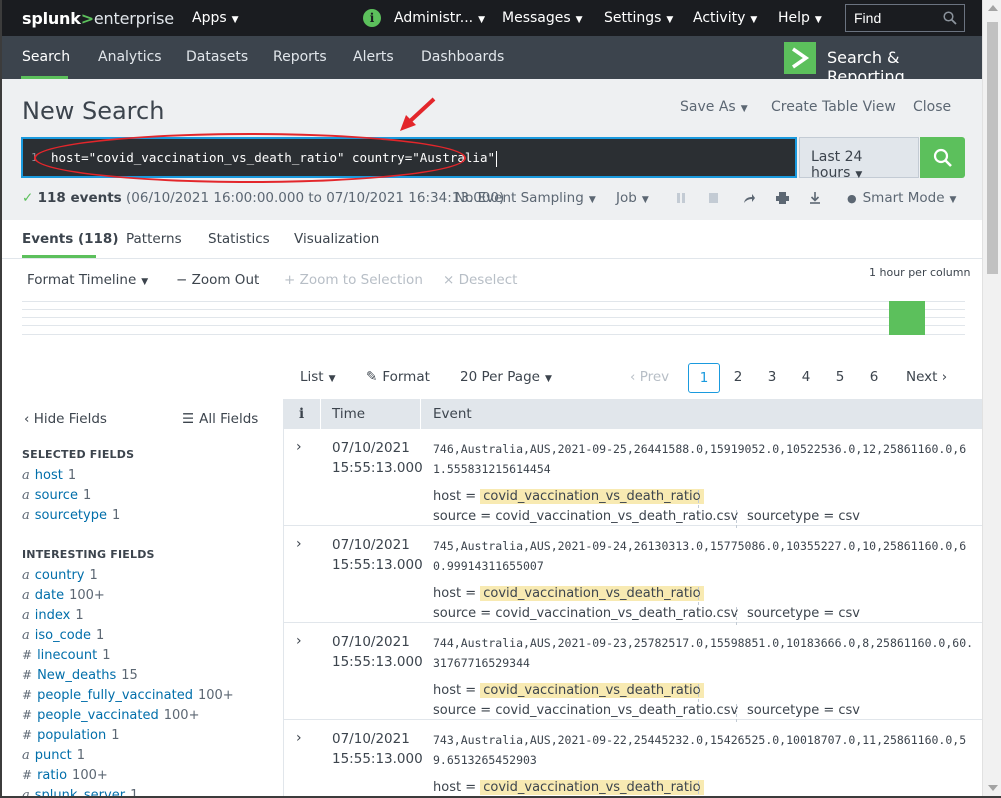 The image size is (1001, 798). What do you see at coordinates (65, 775) in the screenshot?
I see `field-ratio: #ratio100+` at bounding box center [65, 775].